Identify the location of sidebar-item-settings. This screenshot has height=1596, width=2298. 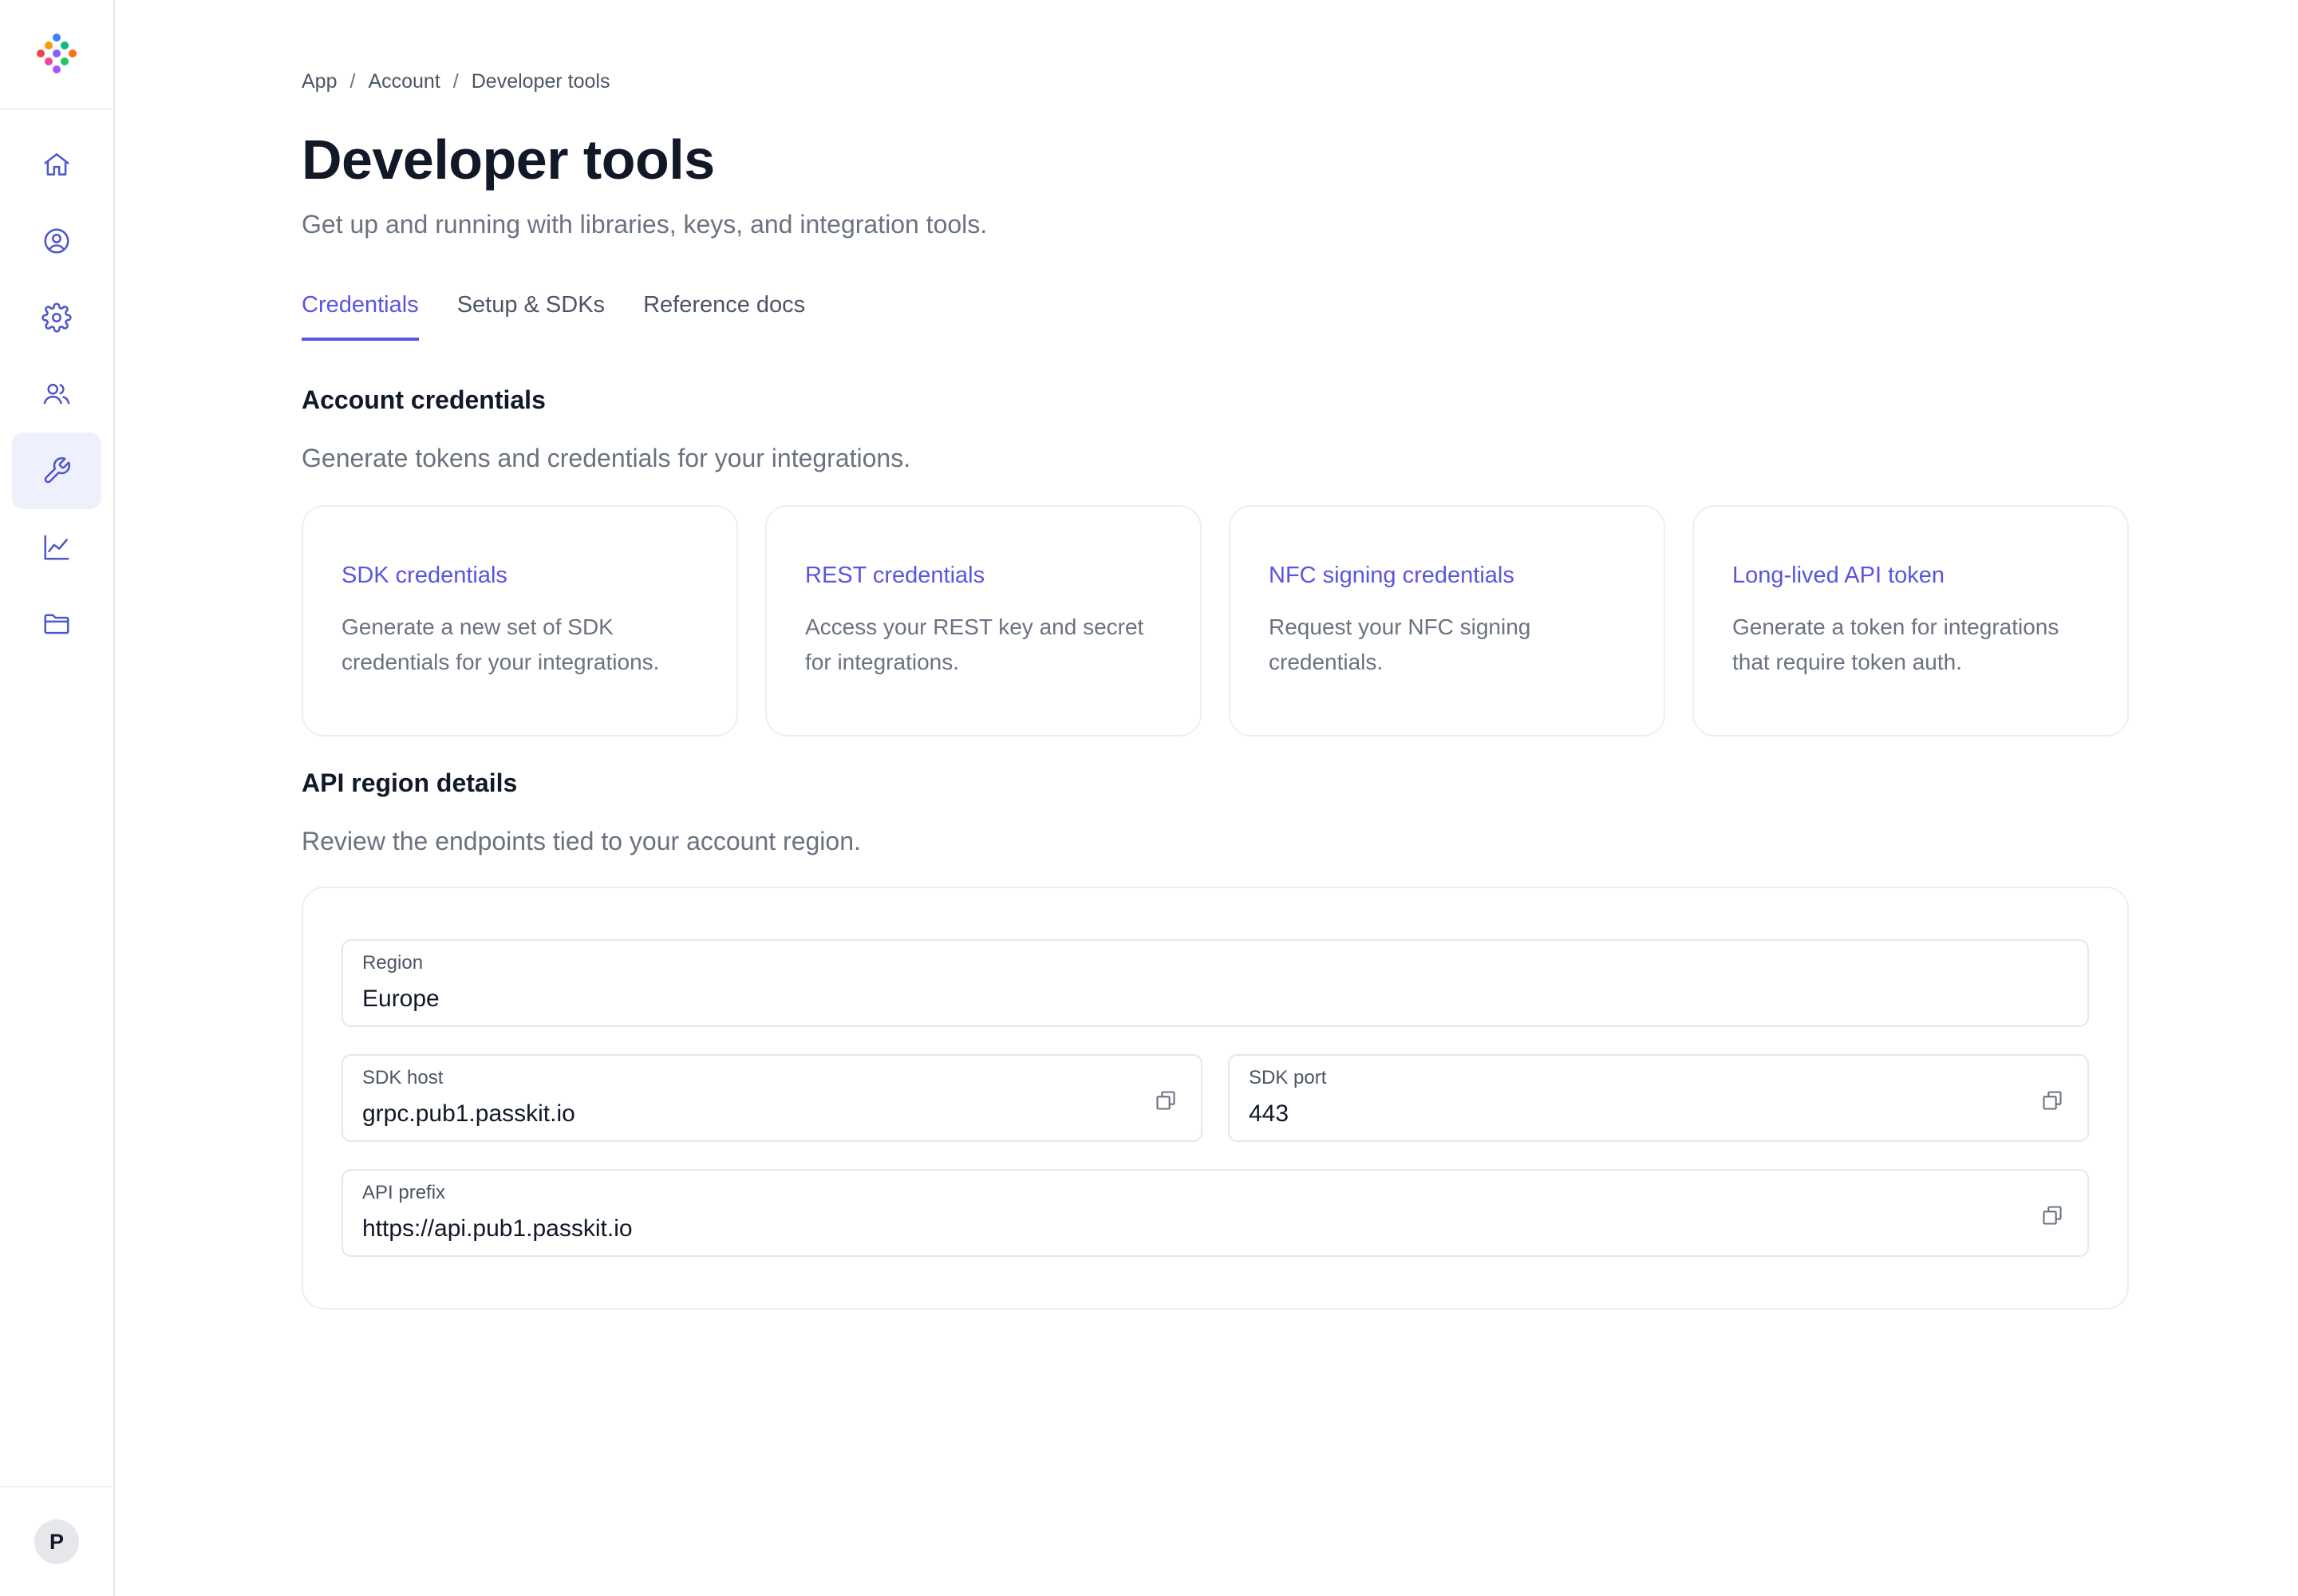
(57, 317).